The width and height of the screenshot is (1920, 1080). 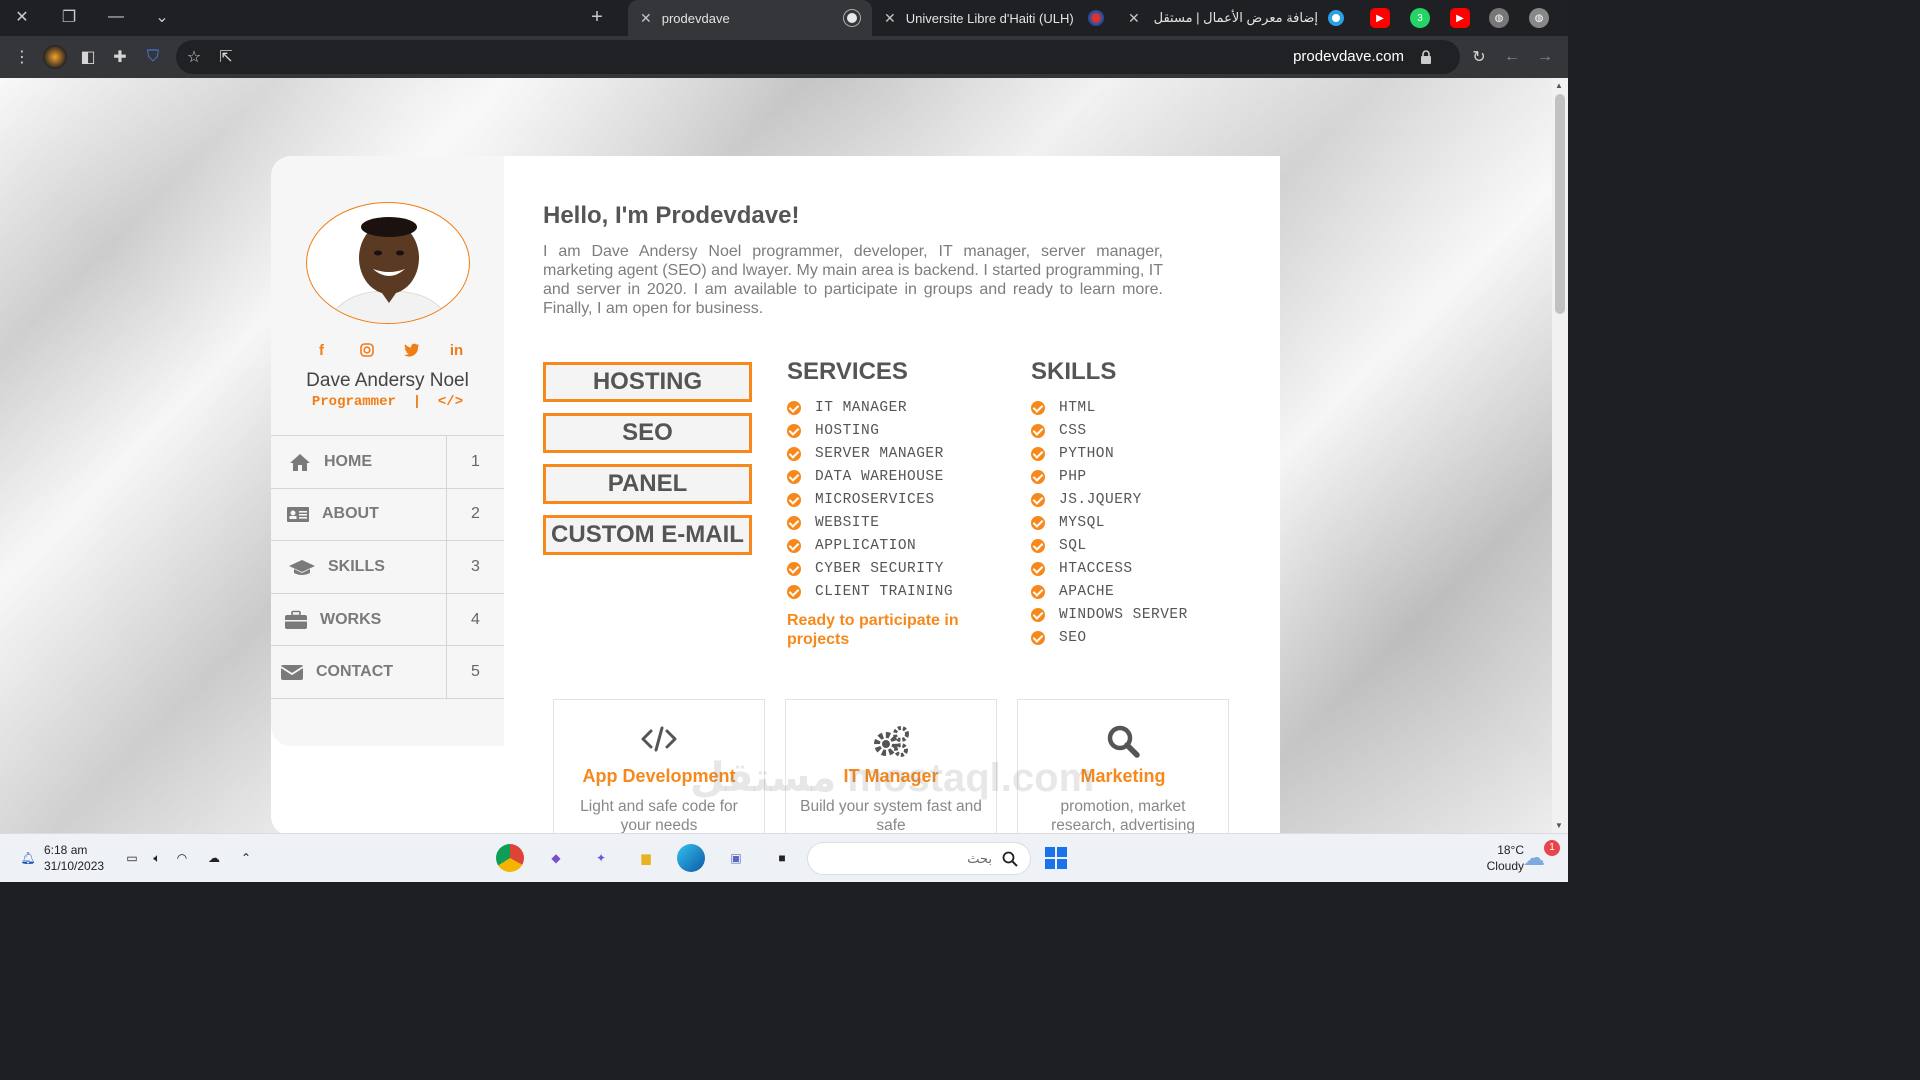 What do you see at coordinates (55, 57) in the screenshot?
I see `profile-avatar-icon` at bounding box center [55, 57].